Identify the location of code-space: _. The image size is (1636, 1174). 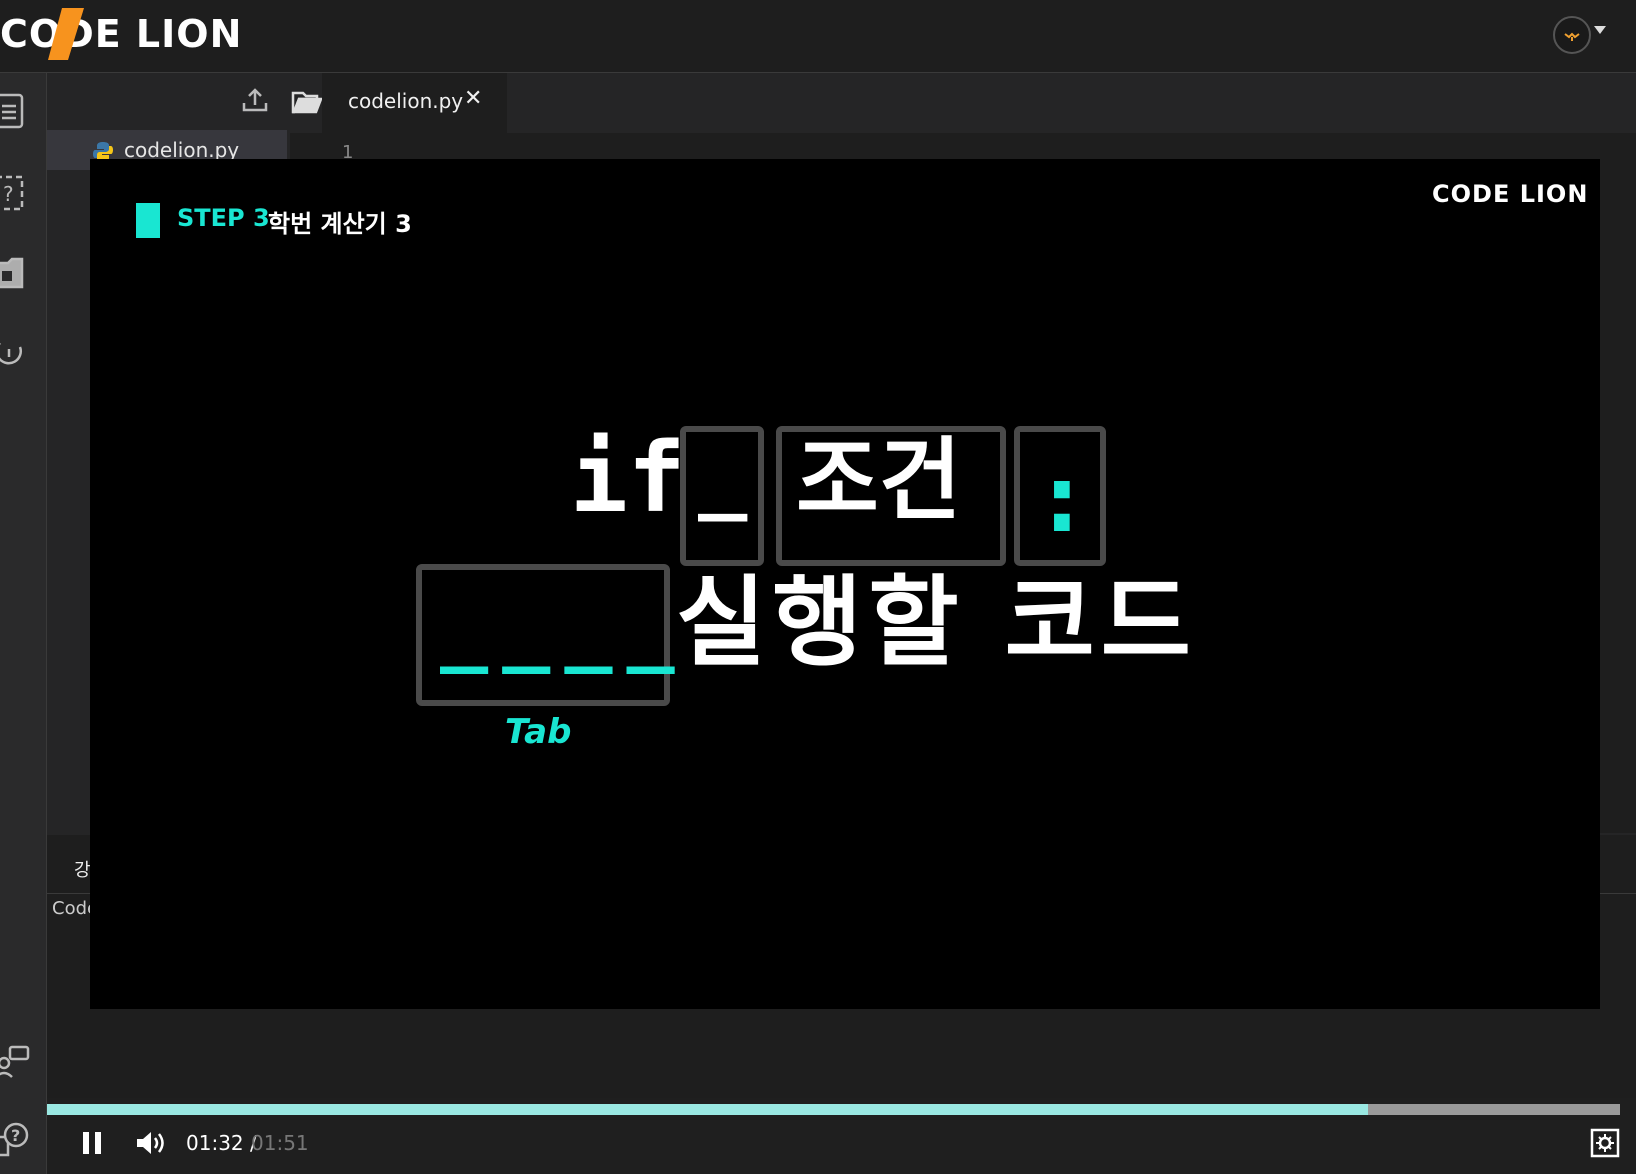
(723, 474).